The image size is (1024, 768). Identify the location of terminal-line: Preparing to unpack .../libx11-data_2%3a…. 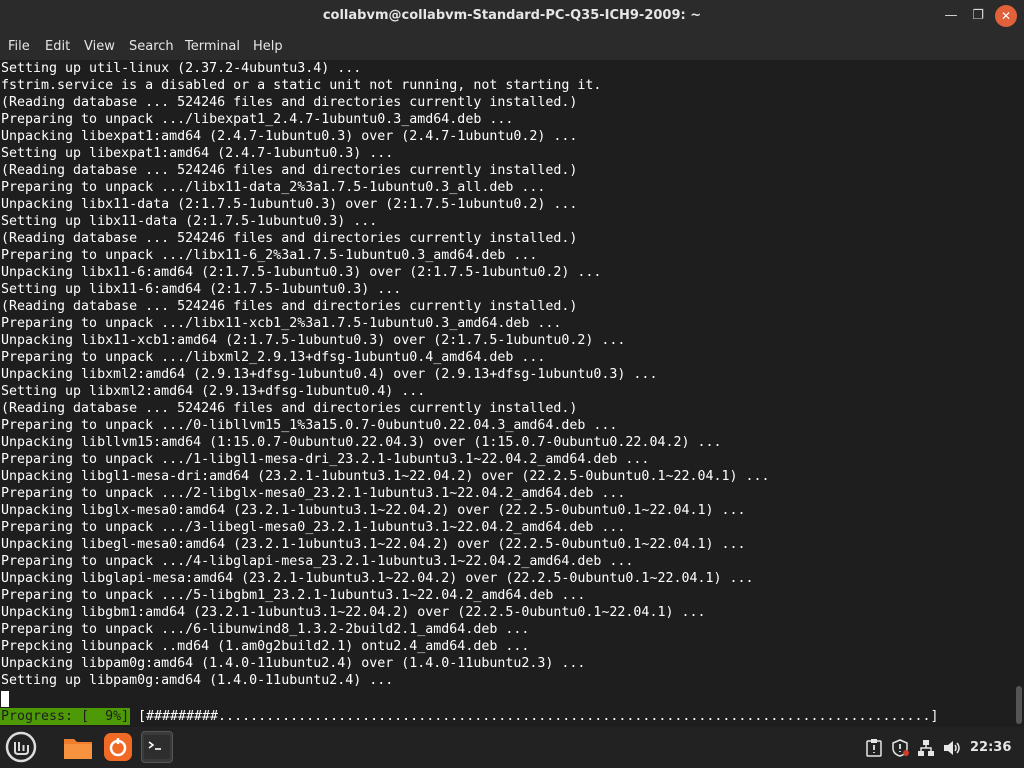
(273, 187).